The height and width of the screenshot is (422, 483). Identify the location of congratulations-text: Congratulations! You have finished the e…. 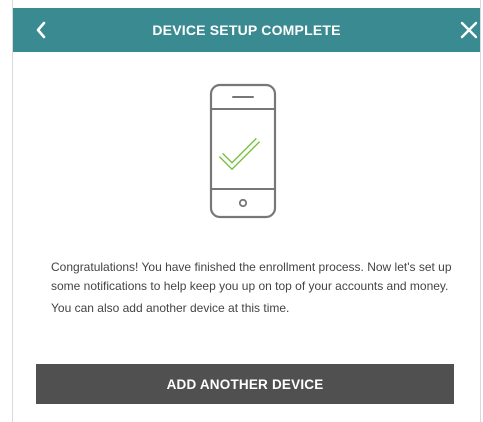
(251, 276).